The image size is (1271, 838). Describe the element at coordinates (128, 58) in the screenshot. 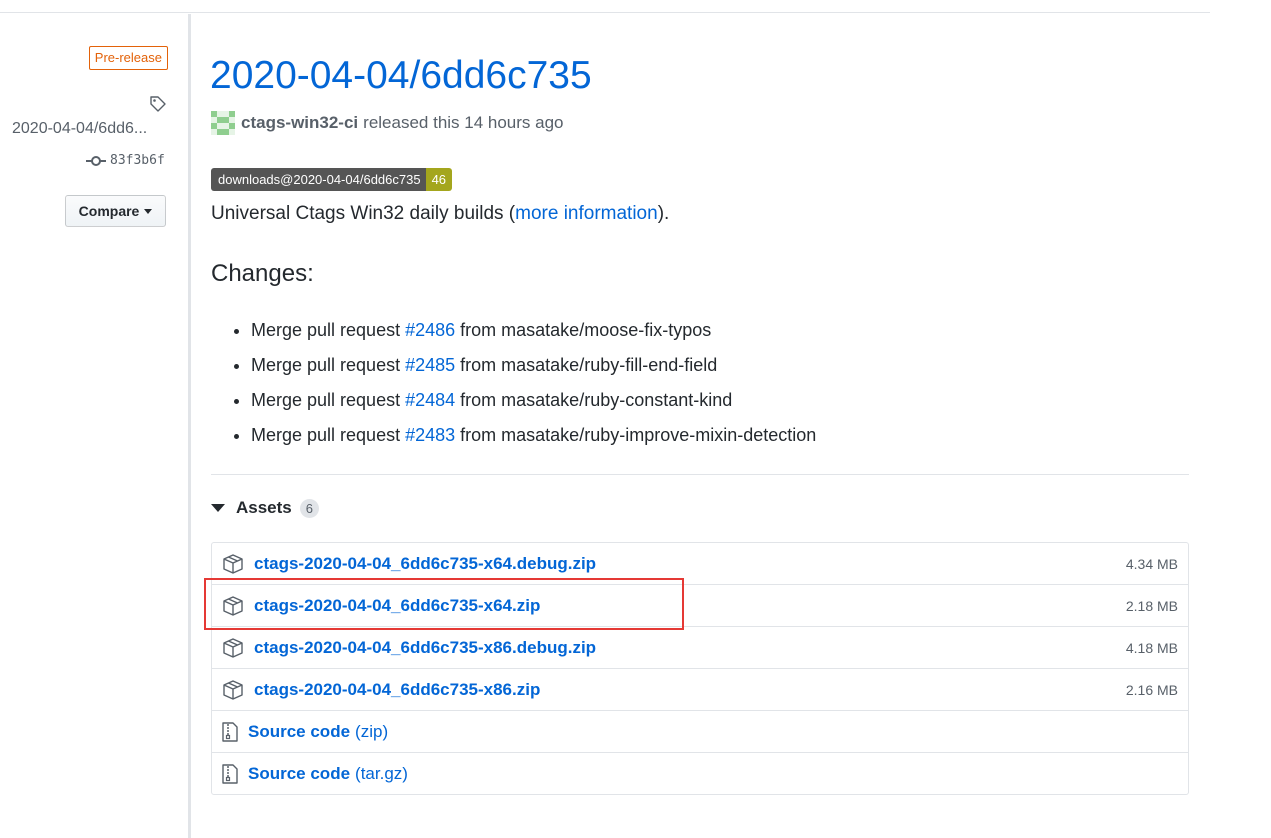

I see `prerelease-label: Pre-release` at that location.